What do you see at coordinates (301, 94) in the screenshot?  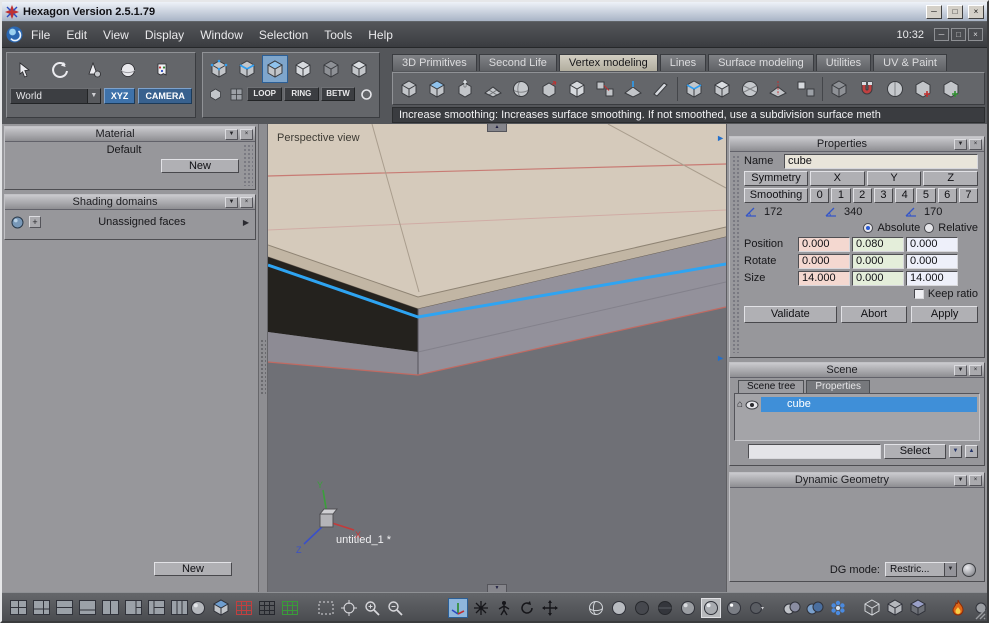 I see `ring-button: RING` at bounding box center [301, 94].